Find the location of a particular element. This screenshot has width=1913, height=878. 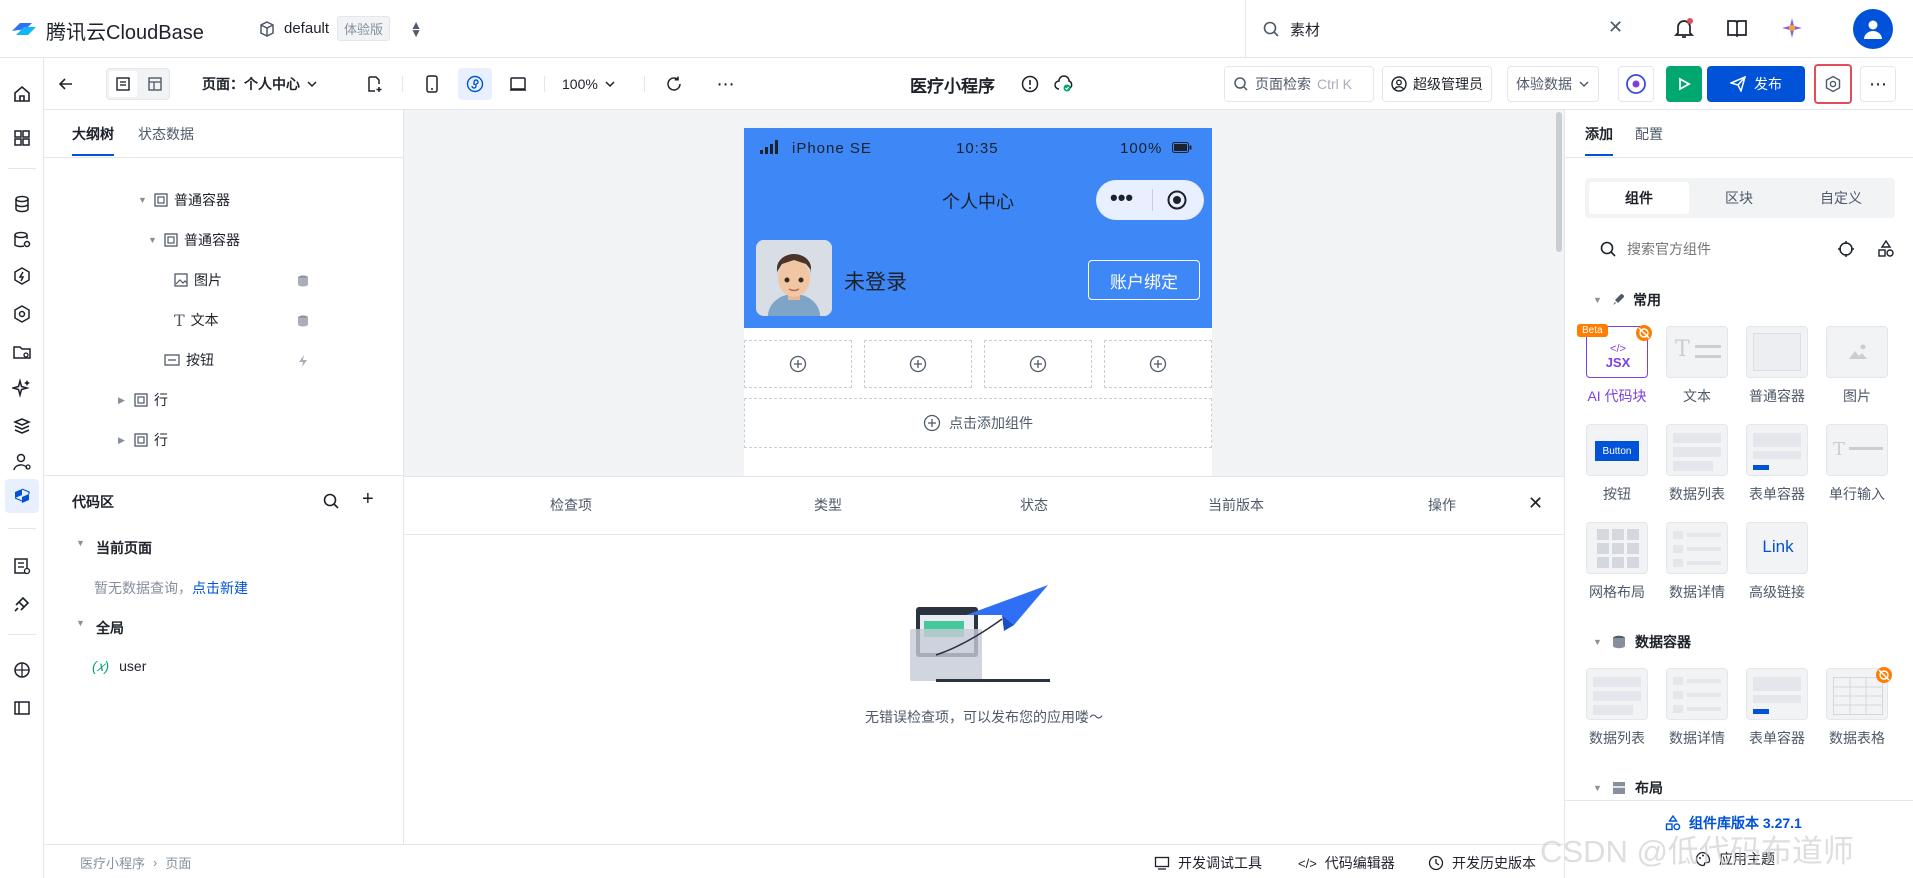

more-icon: ⋯ is located at coordinates (726, 84).